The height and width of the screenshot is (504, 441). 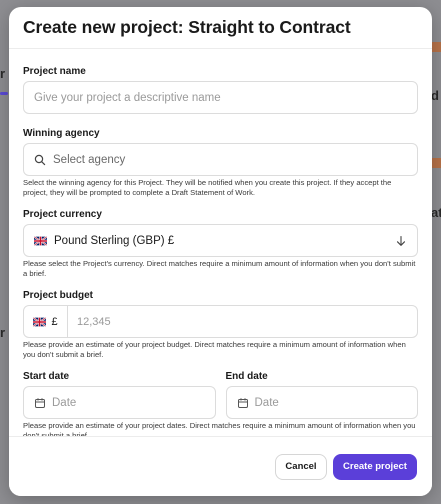 What do you see at coordinates (220, 395) in the screenshot?
I see `dates-row: Start date Date End date Date` at bounding box center [220, 395].